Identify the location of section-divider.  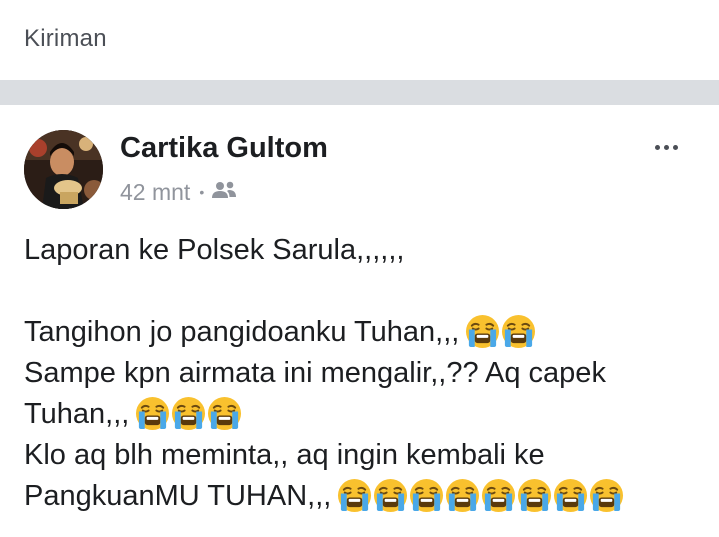
(359, 92).